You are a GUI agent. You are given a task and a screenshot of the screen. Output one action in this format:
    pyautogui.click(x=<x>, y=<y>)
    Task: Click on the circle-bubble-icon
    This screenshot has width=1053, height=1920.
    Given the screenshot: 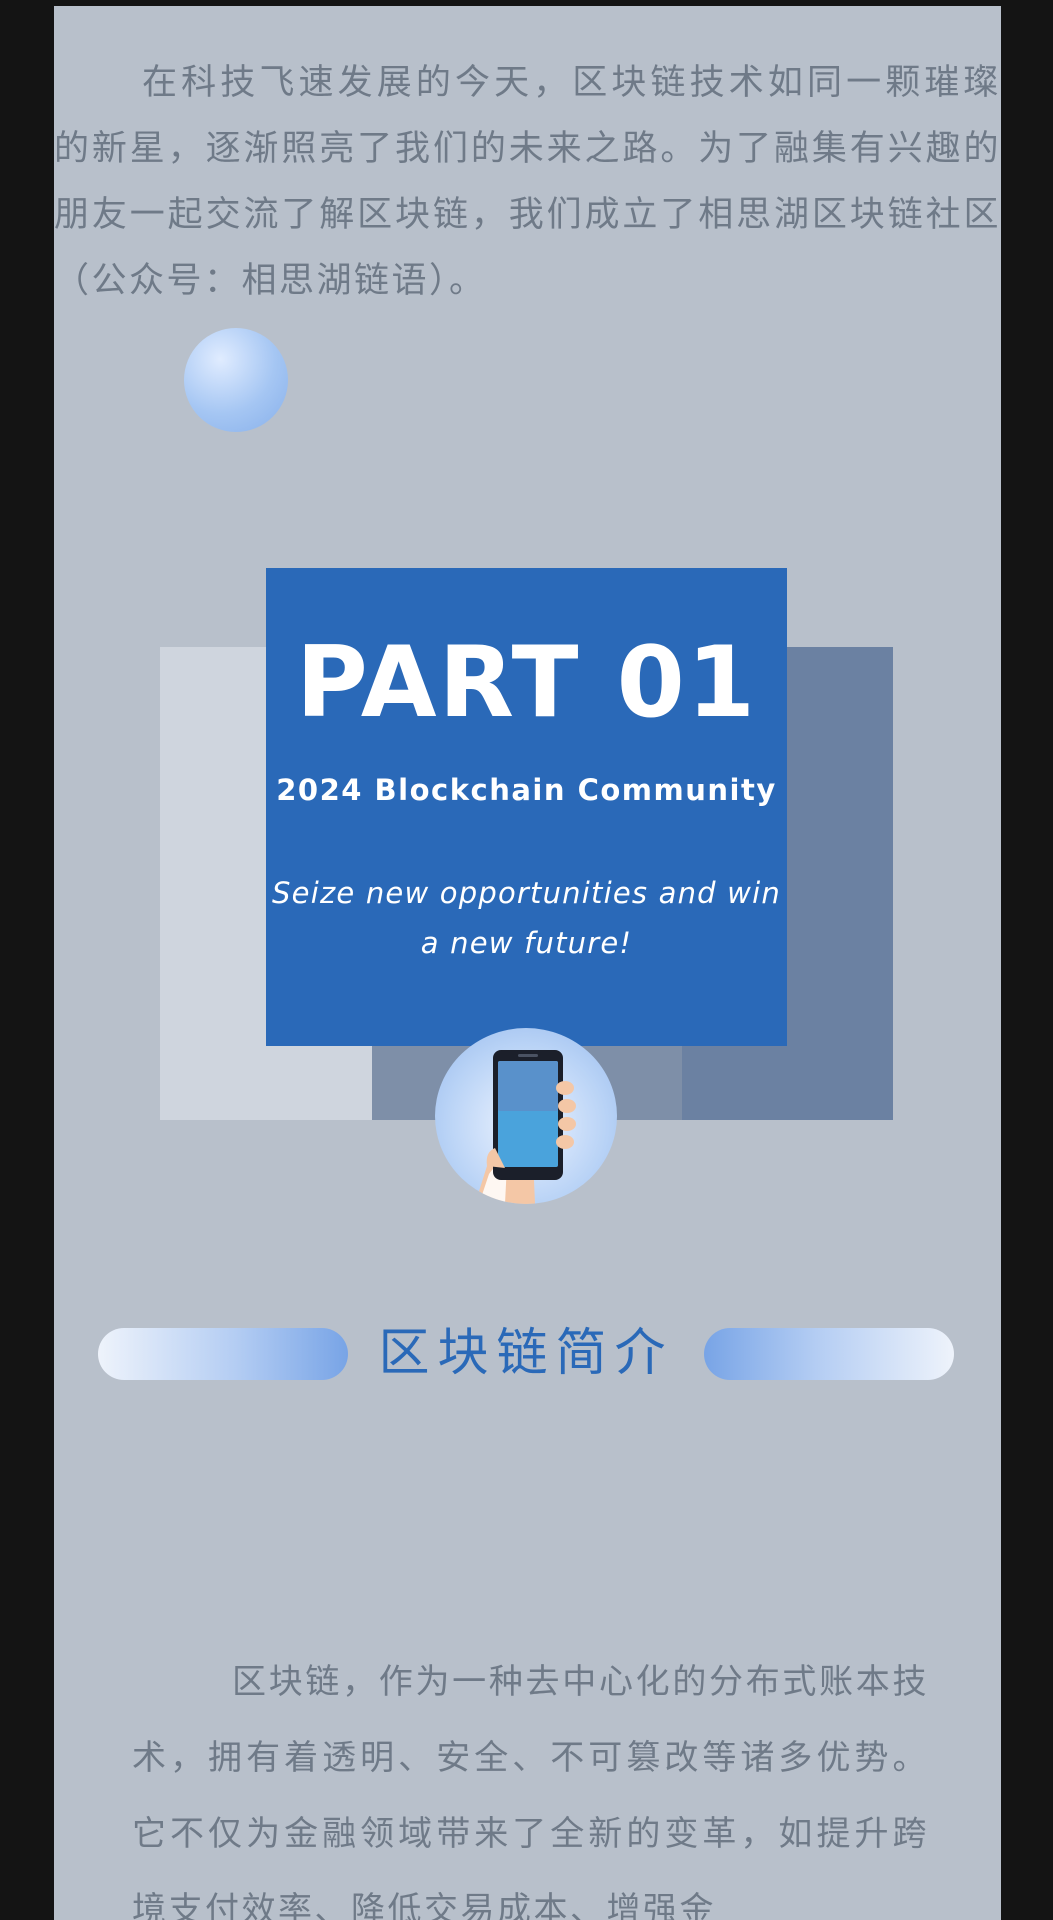 What is the action you would take?
    pyautogui.click(x=236, y=380)
    